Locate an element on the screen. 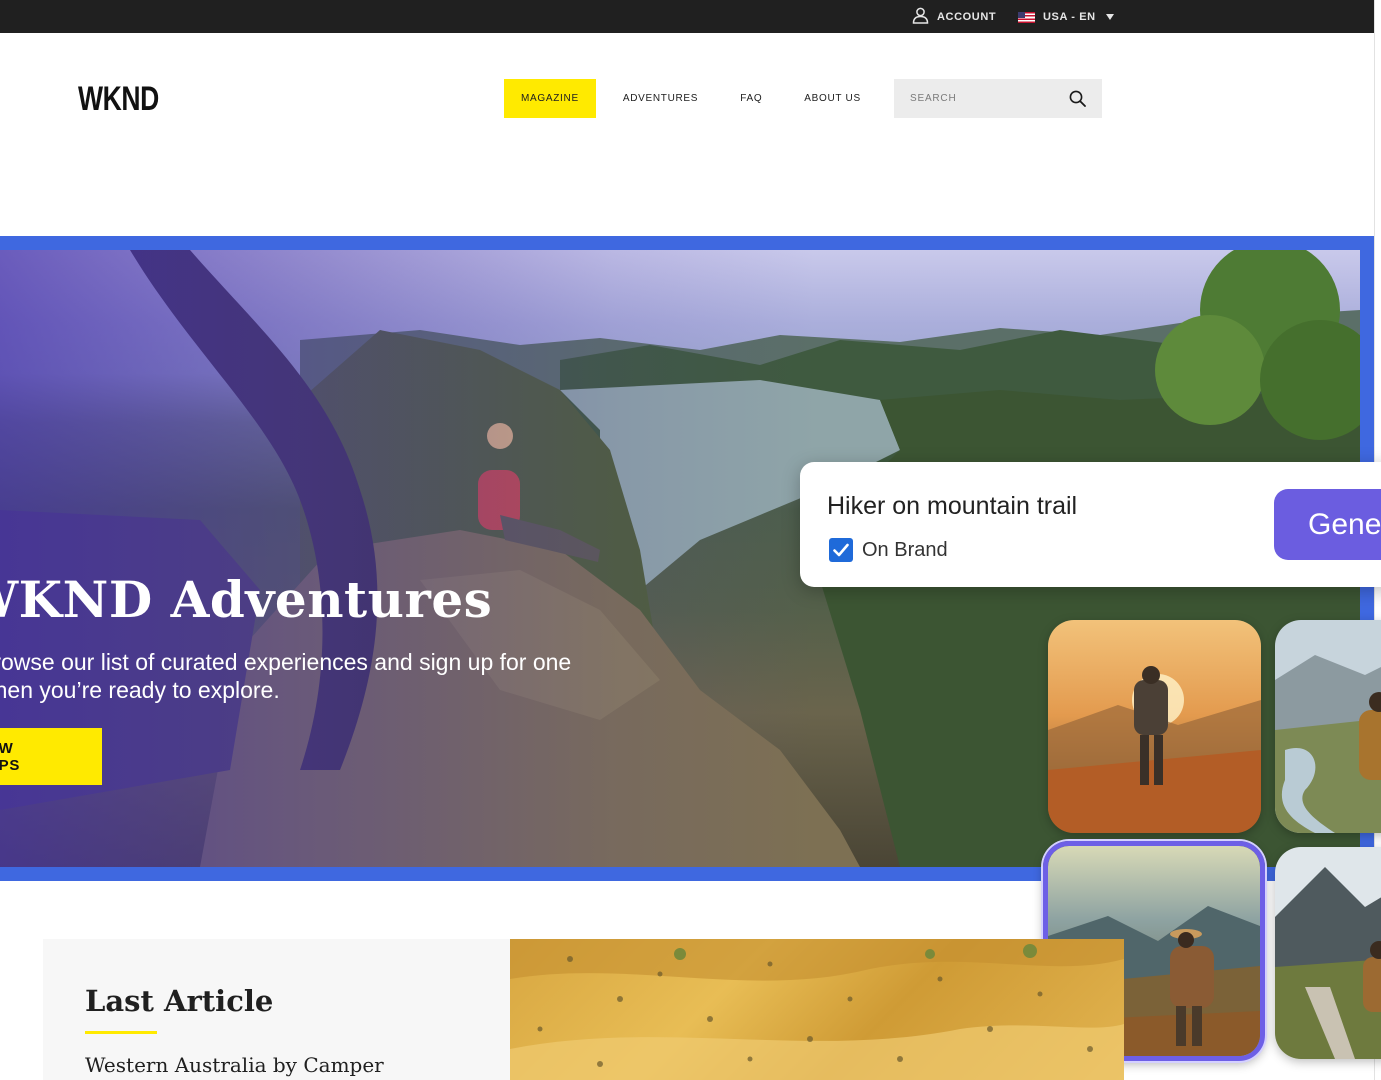 The height and width of the screenshot is (1080, 1381). hero-title: WKND Adventures is located at coordinates (246, 599).